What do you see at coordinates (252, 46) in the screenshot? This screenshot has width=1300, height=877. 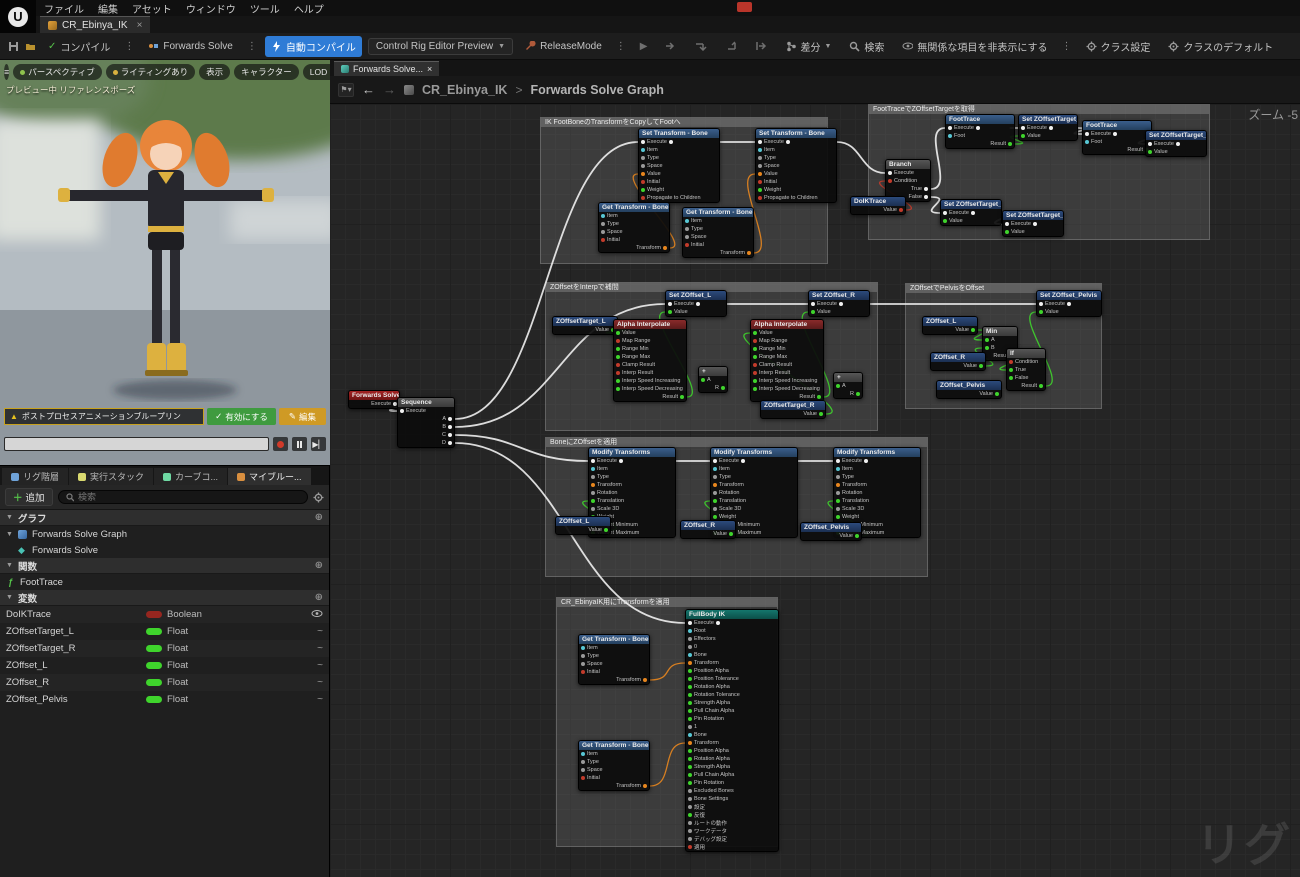 I see `solve-options-kebab-icon: ⋮` at bounding box center [252, 46].